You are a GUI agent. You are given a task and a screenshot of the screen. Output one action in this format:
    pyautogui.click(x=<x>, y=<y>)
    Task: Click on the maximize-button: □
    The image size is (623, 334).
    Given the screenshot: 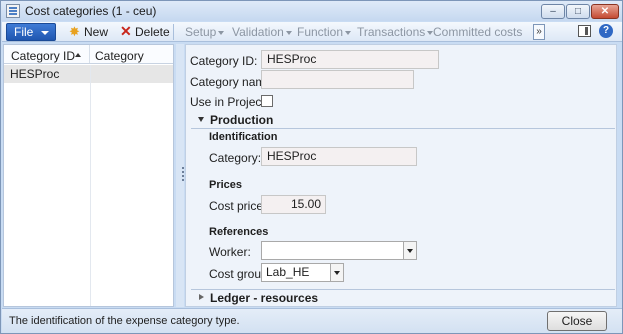 What is the action you would take?
    pyautogui.click(x=578, y=11)
    